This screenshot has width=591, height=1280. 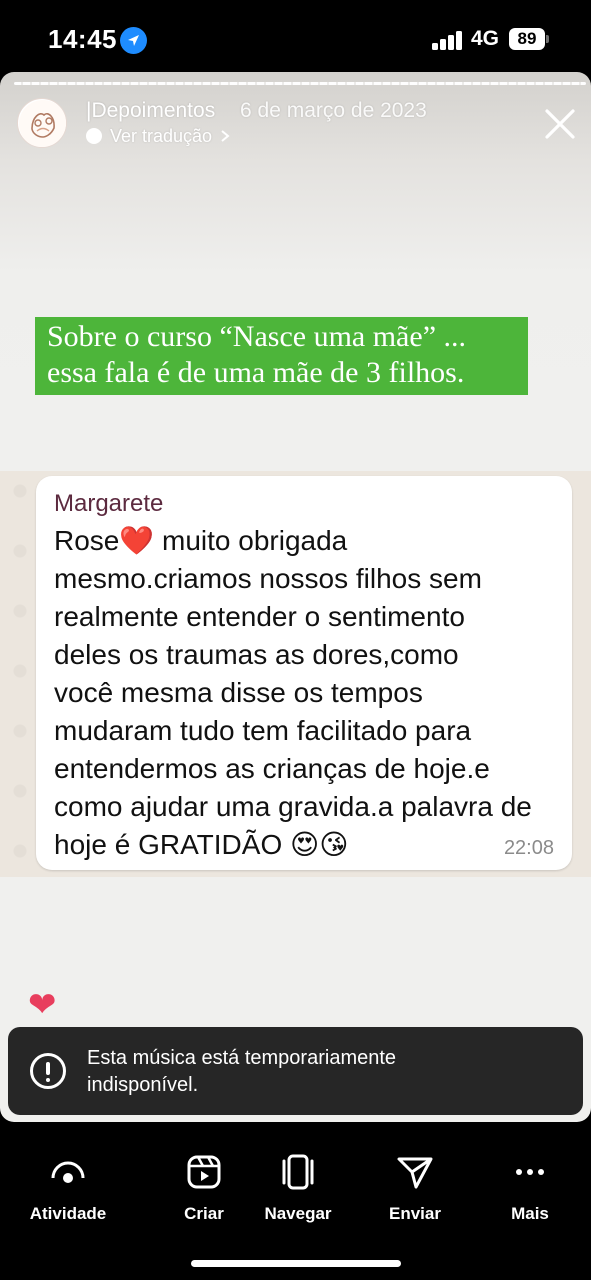 What do you see at coordinates (94, 136) in the screenshot?
I see `translate-icon` at bounding box center [94, 136].